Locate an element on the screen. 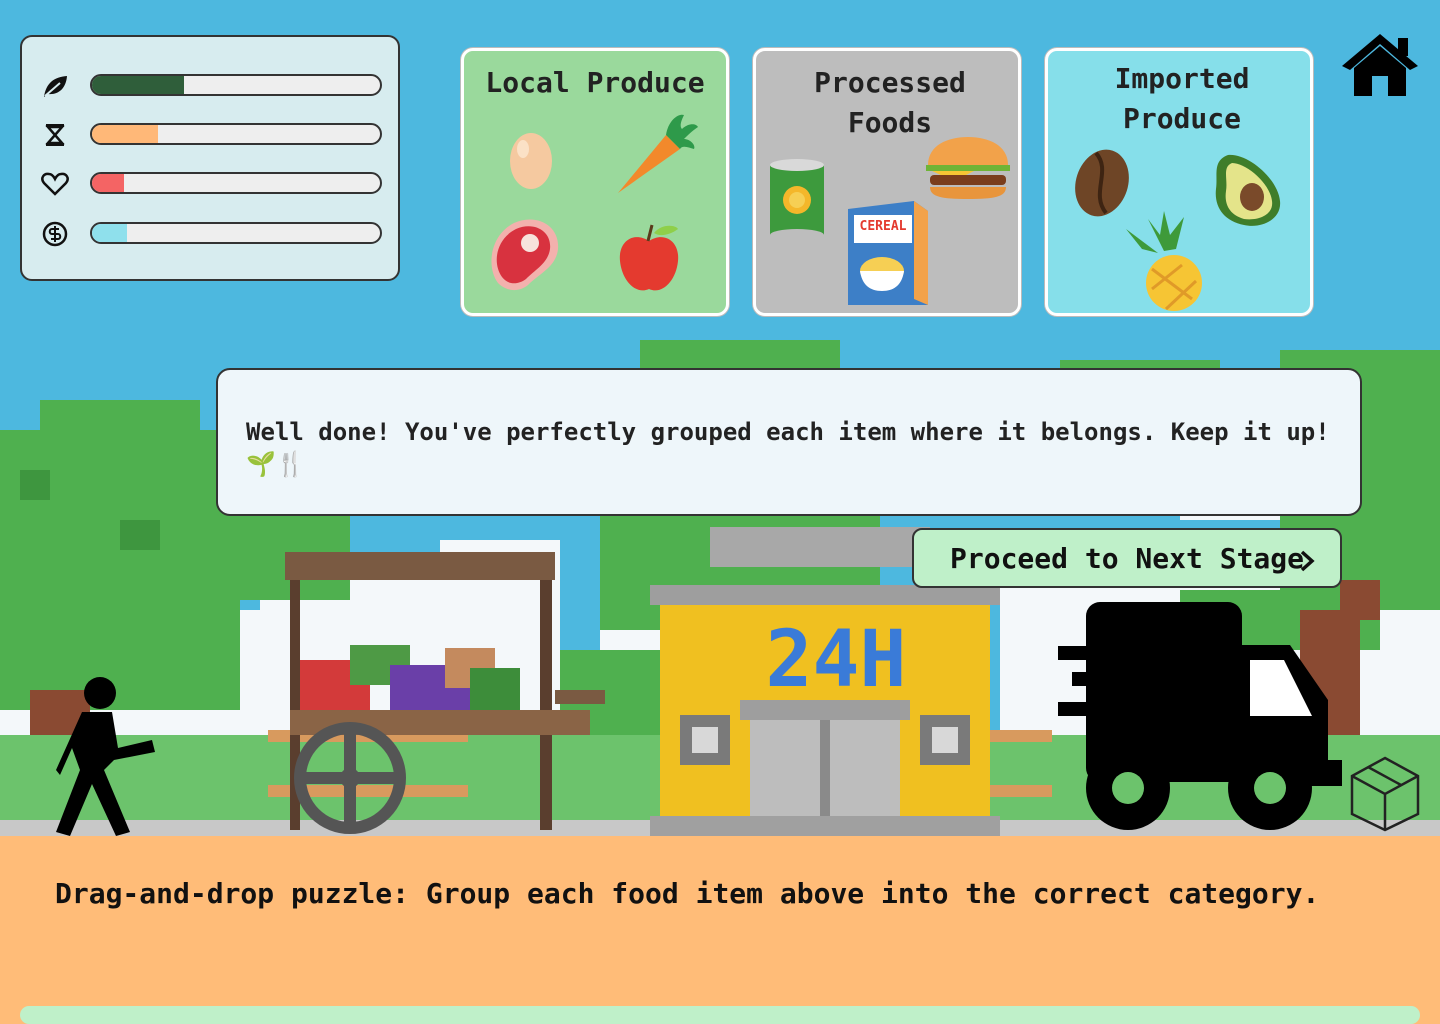 Image resolution: width=1440 pixels, height=1024 pixels. heart-icon is located at coordinates (55, 184).